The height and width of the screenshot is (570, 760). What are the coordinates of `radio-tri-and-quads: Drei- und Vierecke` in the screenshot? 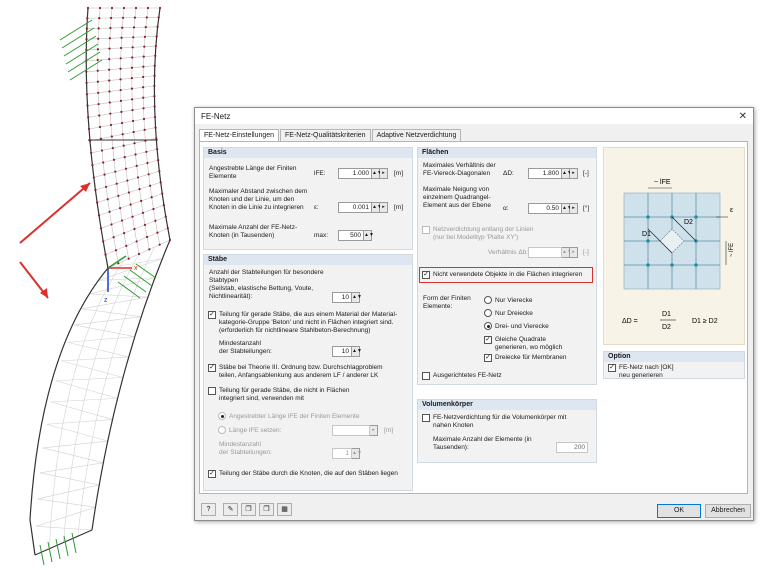 It's located at (516, 326).